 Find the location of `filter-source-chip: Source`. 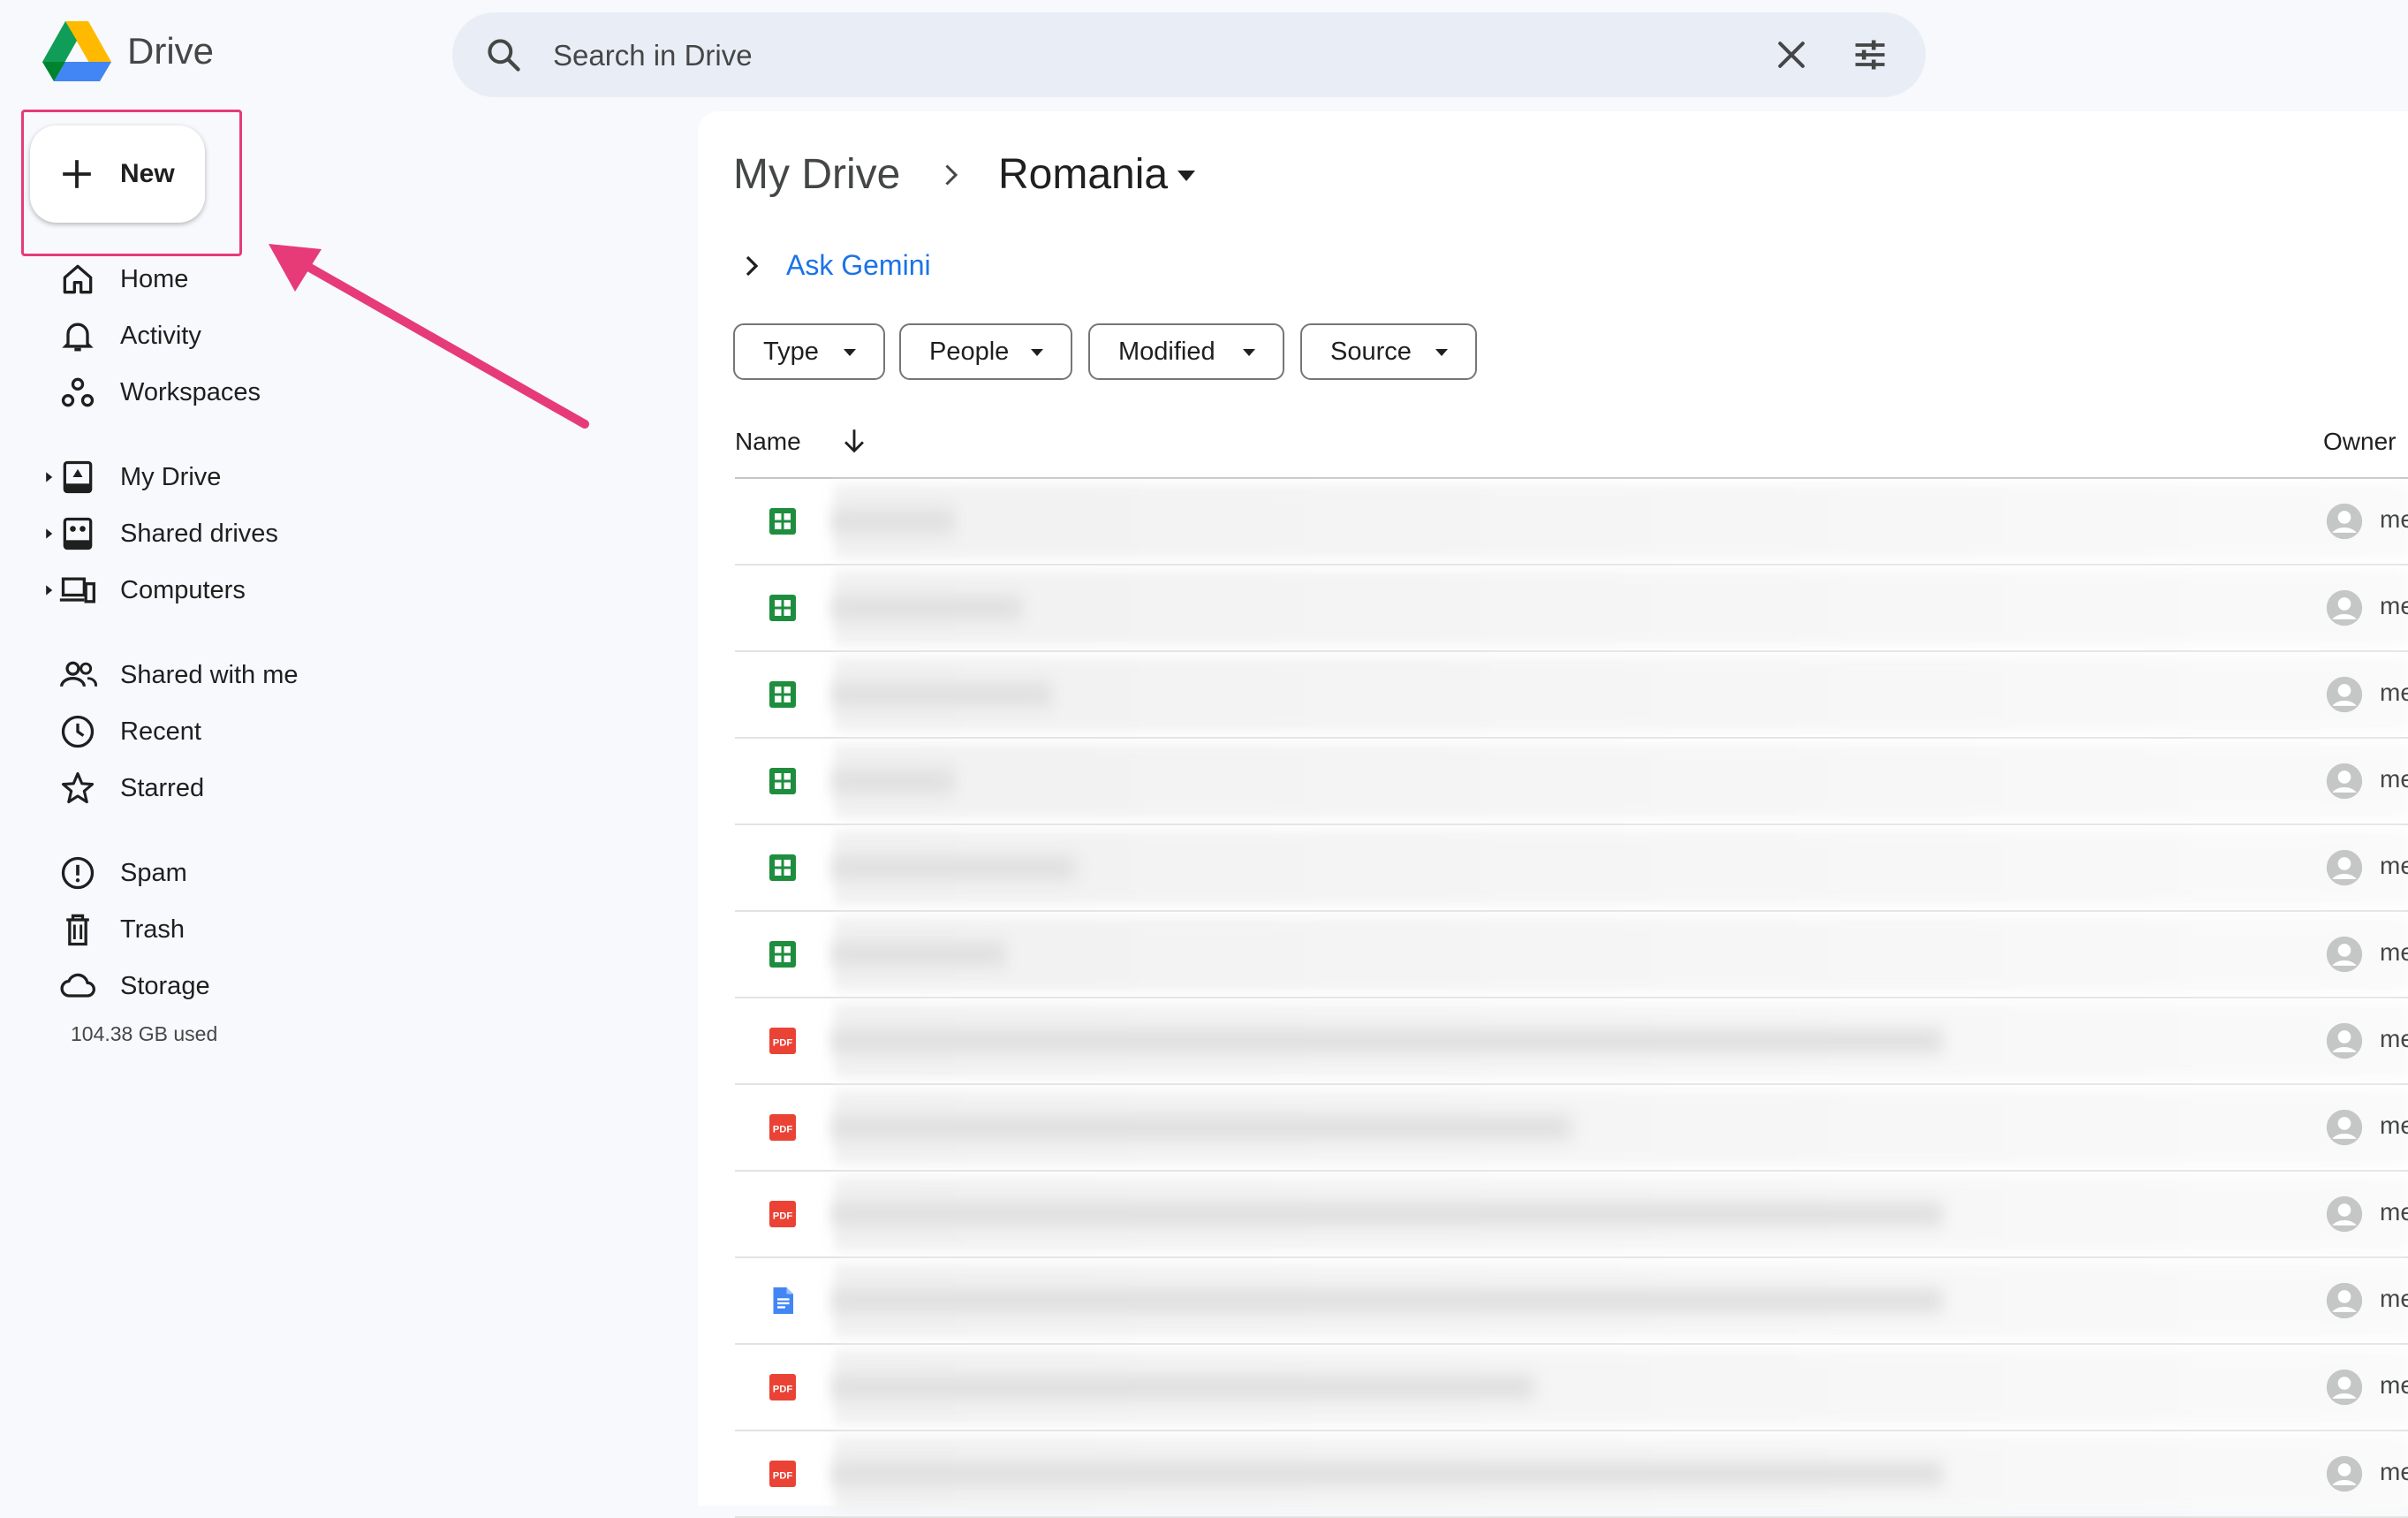

filter-source-chip: Source is located at coordinates (1388, 351).